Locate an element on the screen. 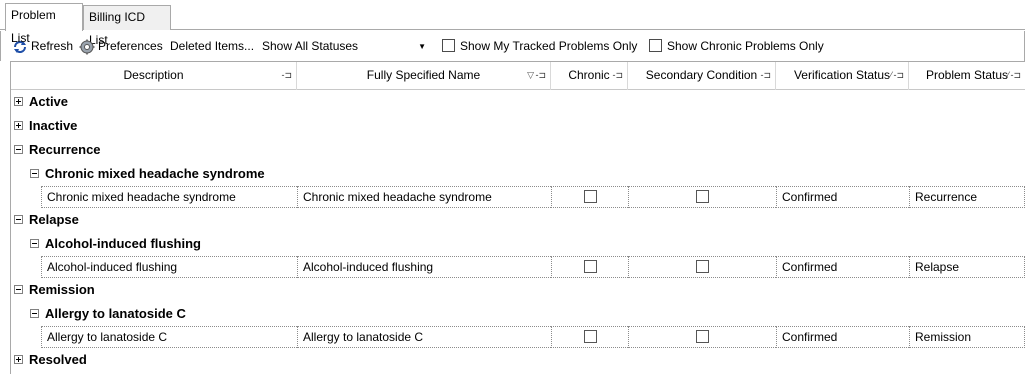  cell-description: Alcohol-induced flushing is located at coordinates (169, 267).